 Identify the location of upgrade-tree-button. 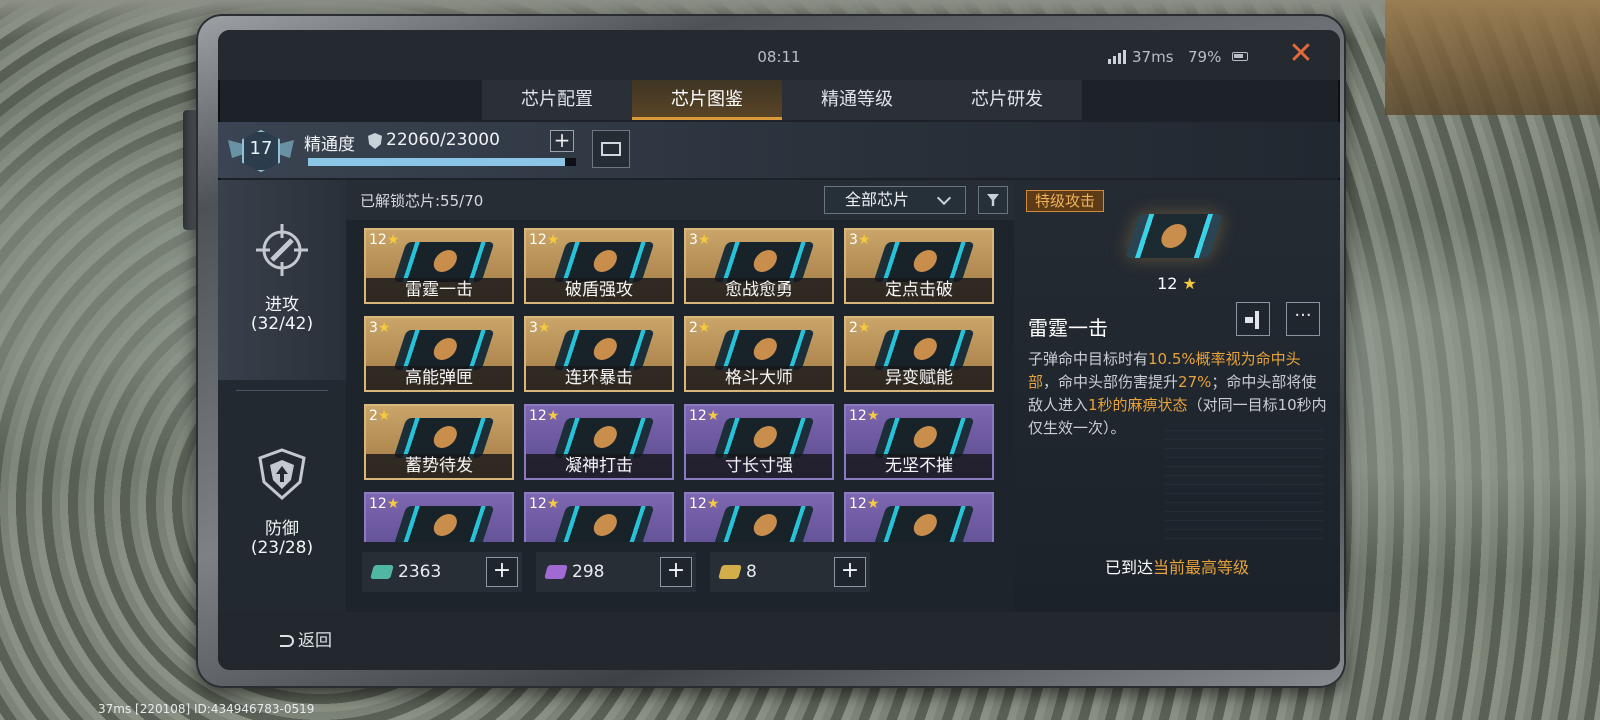
(1253, 319).